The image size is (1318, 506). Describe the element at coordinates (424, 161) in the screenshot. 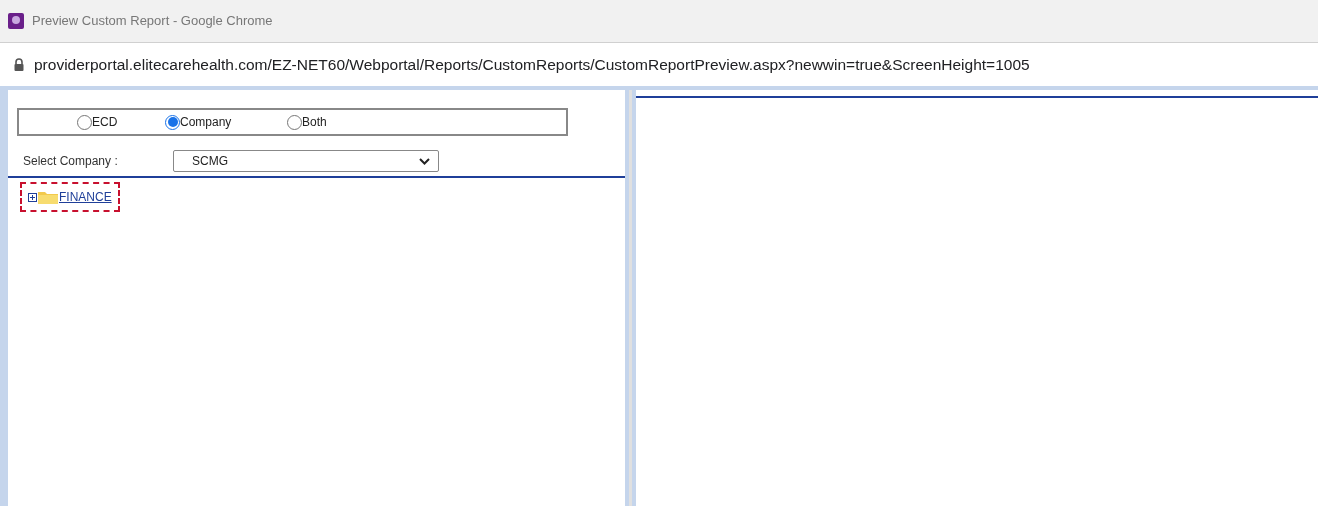

I see `chevron-down-icon` at that location.